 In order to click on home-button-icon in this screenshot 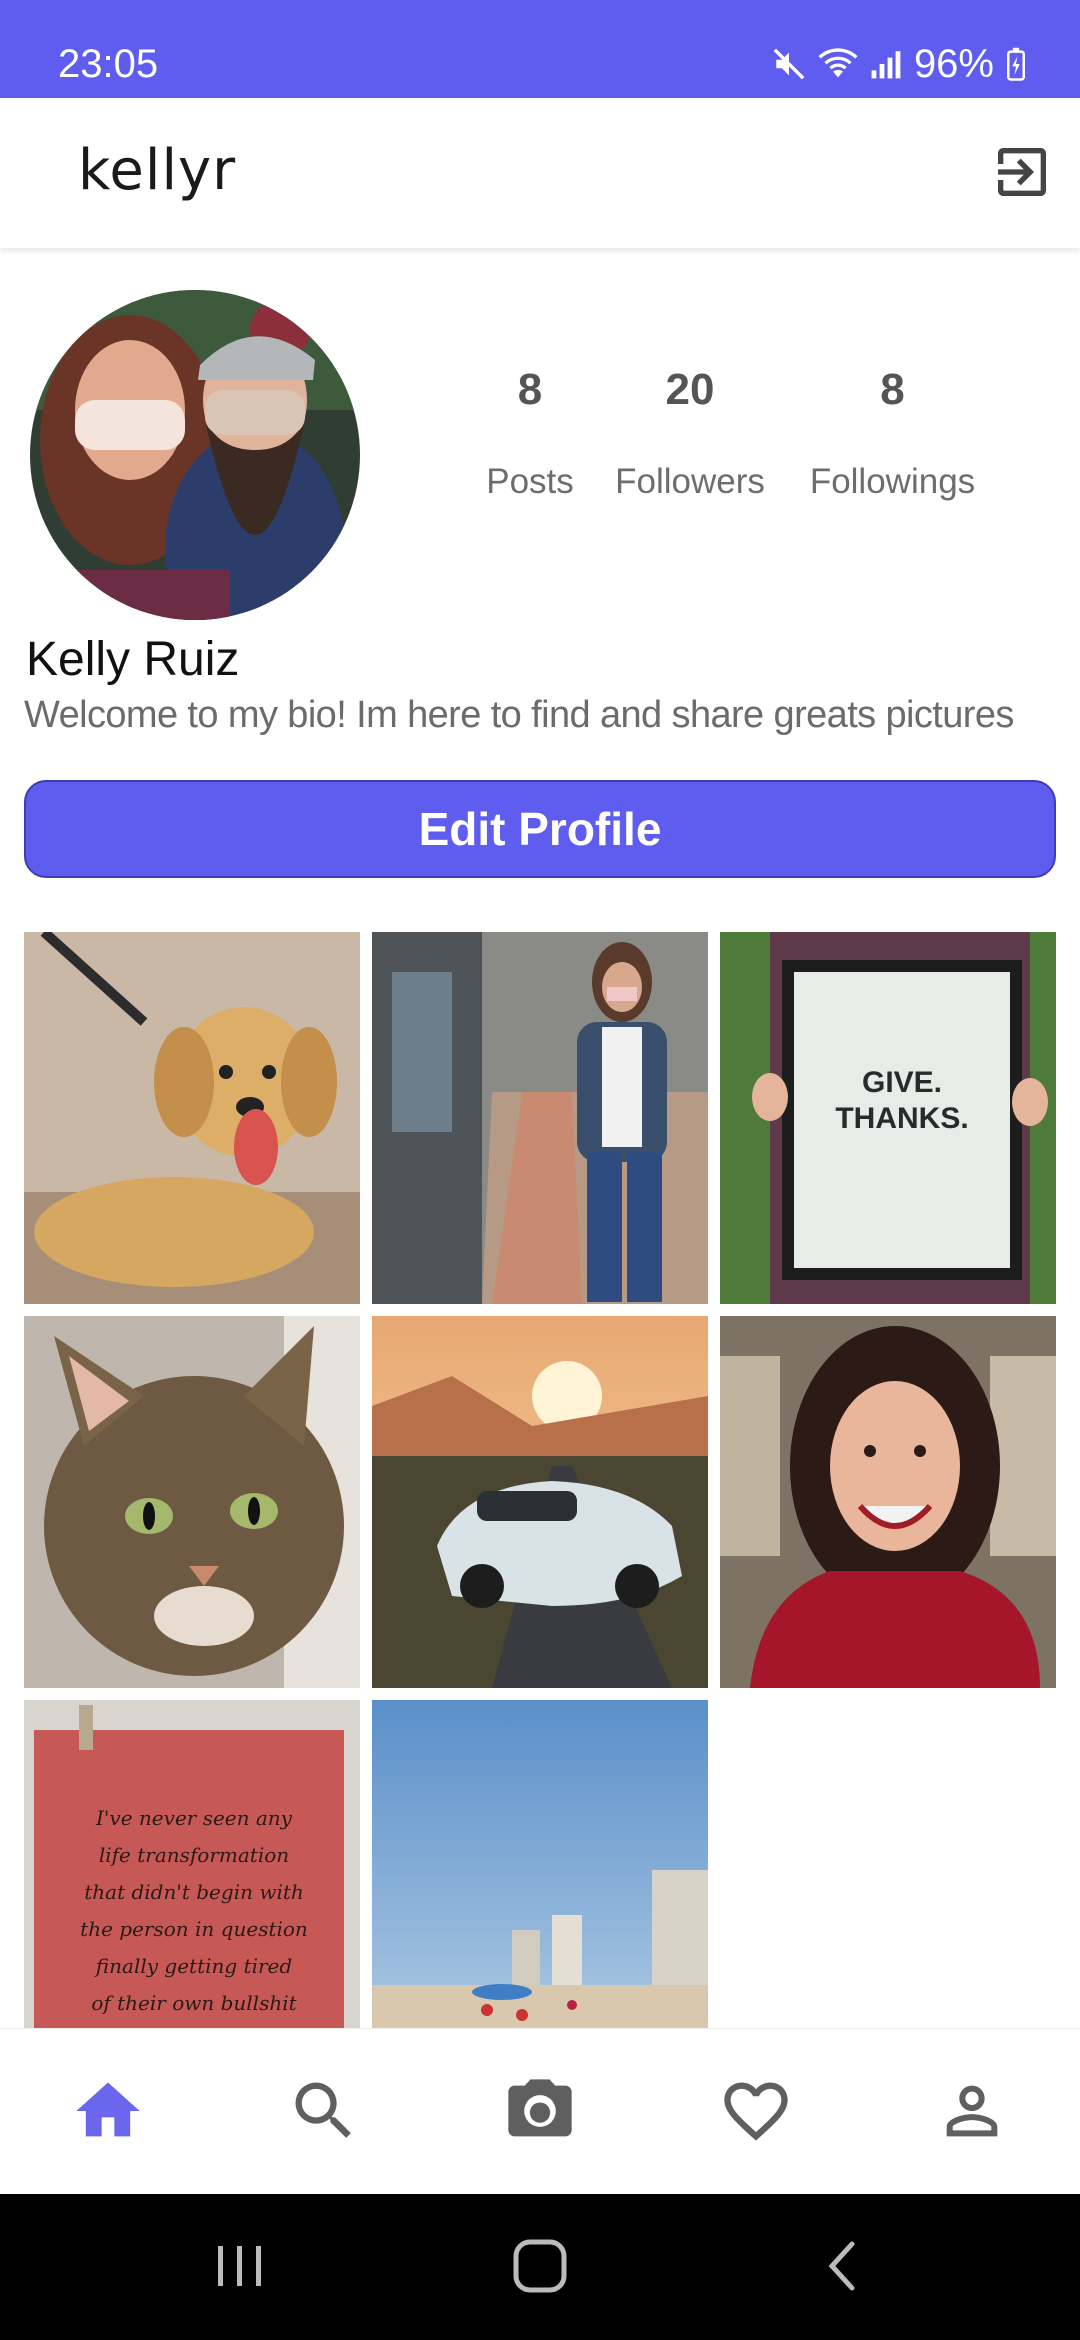, I will do `click(540, 2266)`.